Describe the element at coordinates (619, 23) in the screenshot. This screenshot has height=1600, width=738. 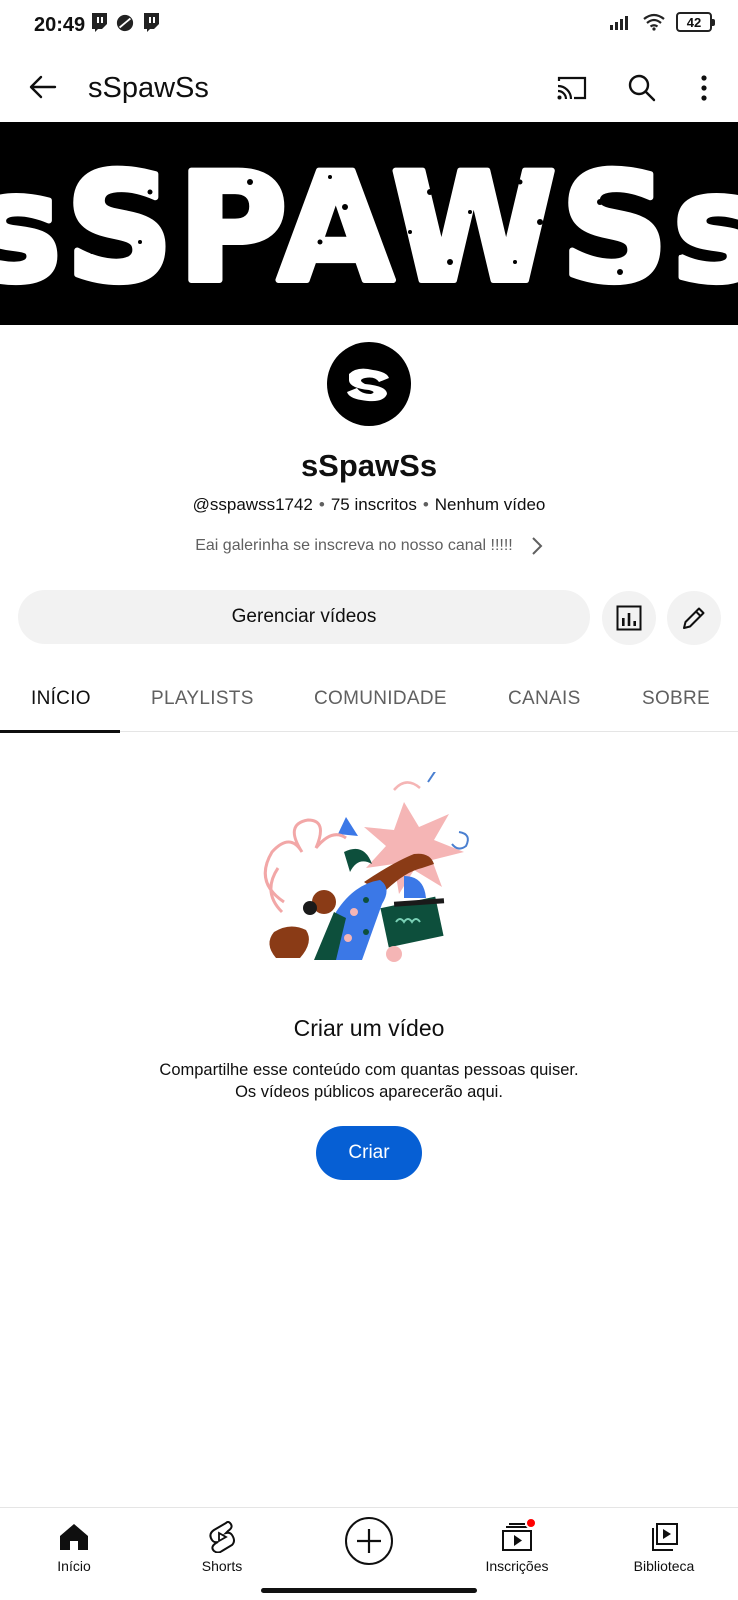
I see `signal-icon` at that location.